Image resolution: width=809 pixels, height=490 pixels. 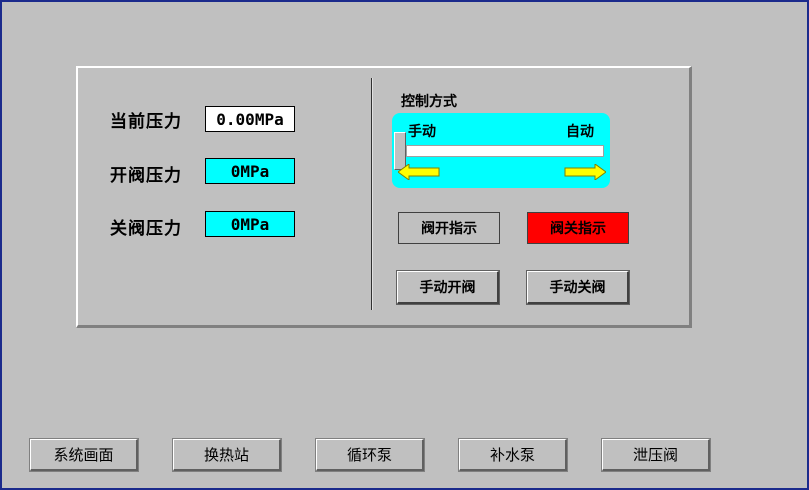 What do you see at coordinates (585, 172) in the screenshot?
I see `arrow-right-icon` at bounding box center [585, 172].